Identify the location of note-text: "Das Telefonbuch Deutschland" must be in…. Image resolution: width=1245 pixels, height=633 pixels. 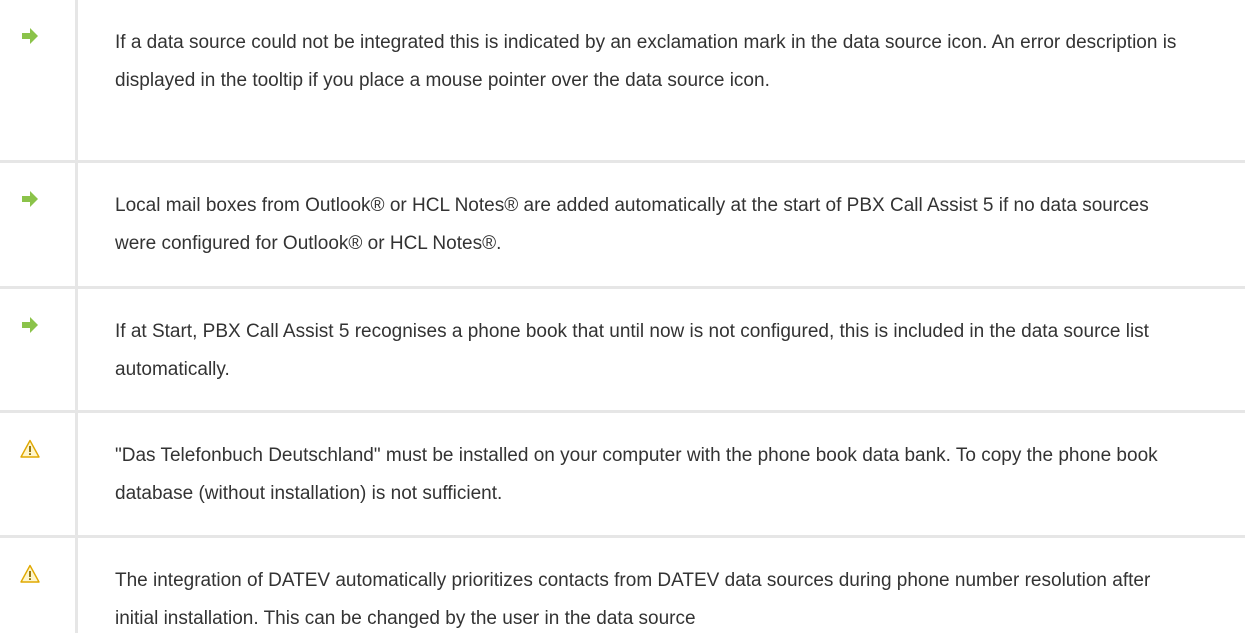
(636, 474).